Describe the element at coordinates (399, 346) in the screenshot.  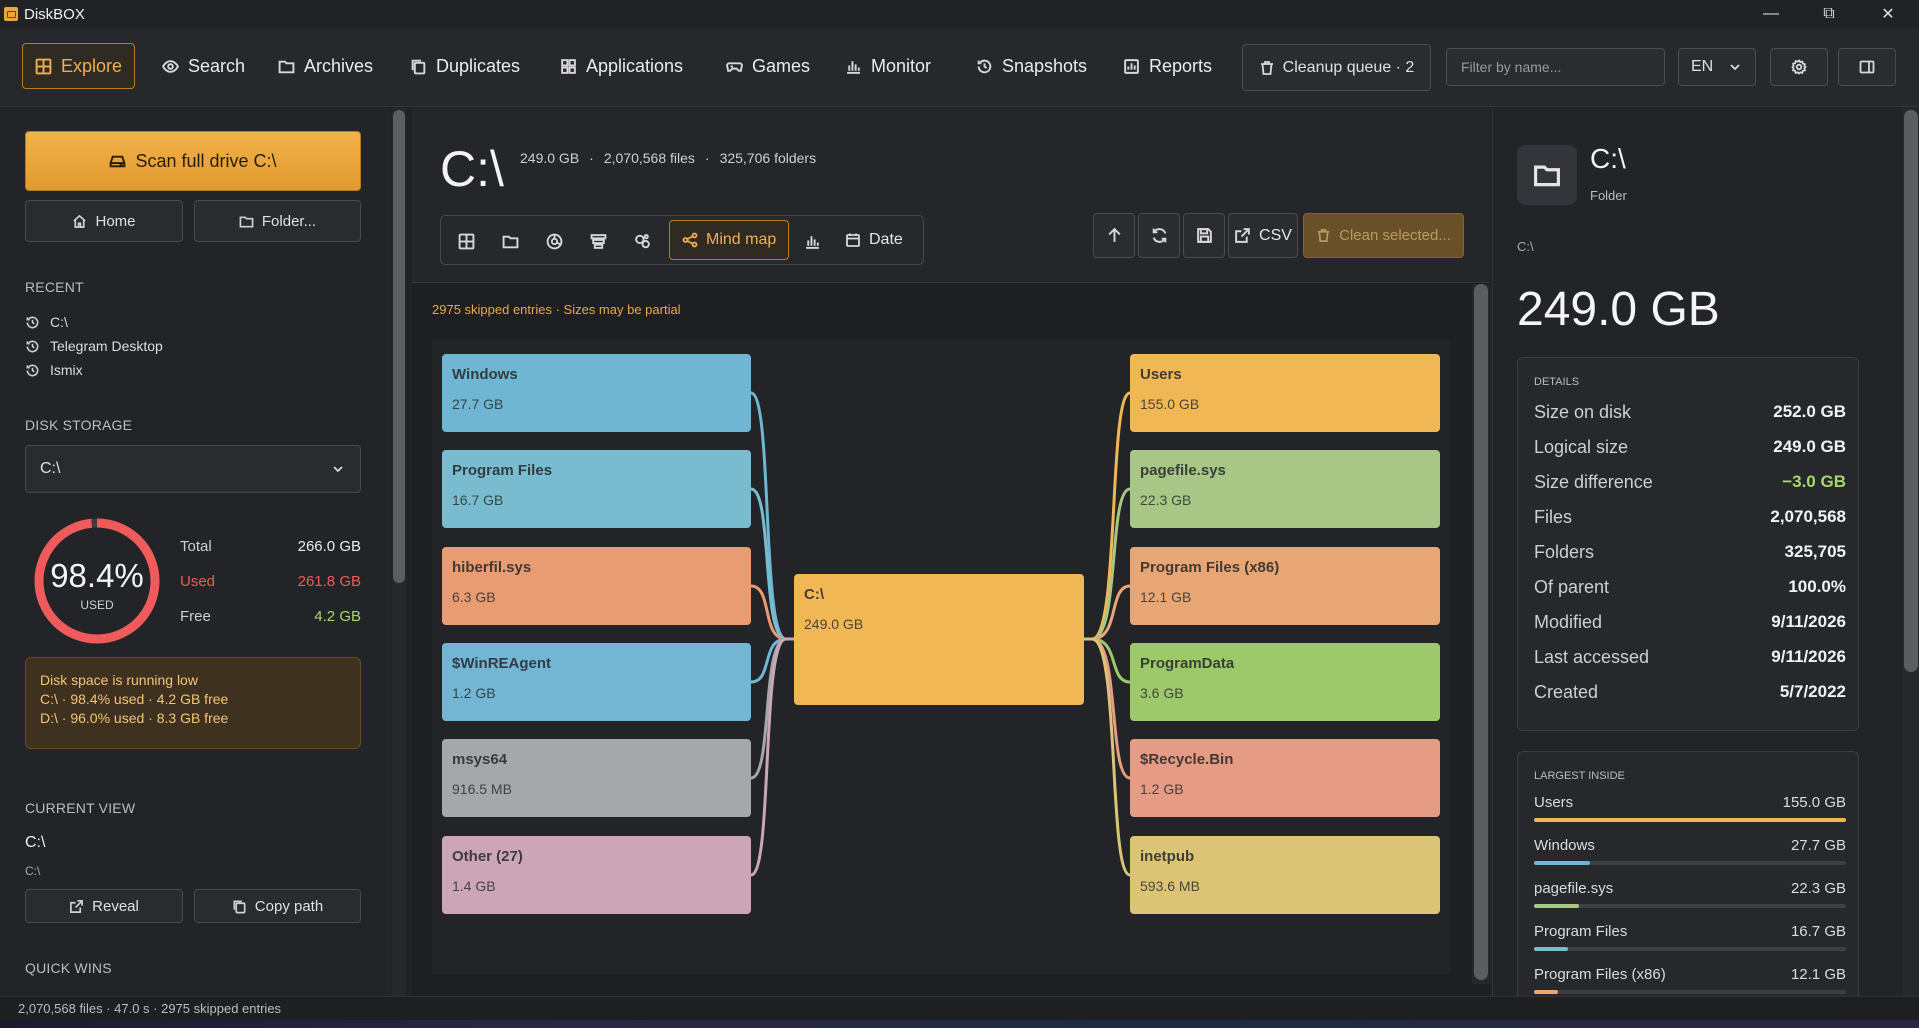
I see `sidebar-scrollbar-thumb` at that location.